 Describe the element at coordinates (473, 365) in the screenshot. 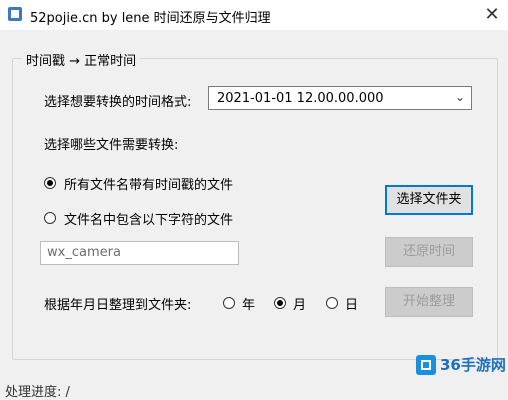

I see `watermark-text: 36手游网` at that location.